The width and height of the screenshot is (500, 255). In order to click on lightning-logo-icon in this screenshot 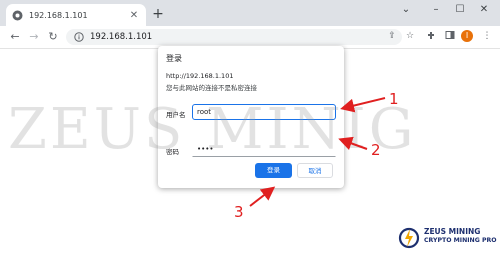, I will do `click(409, 238)`.